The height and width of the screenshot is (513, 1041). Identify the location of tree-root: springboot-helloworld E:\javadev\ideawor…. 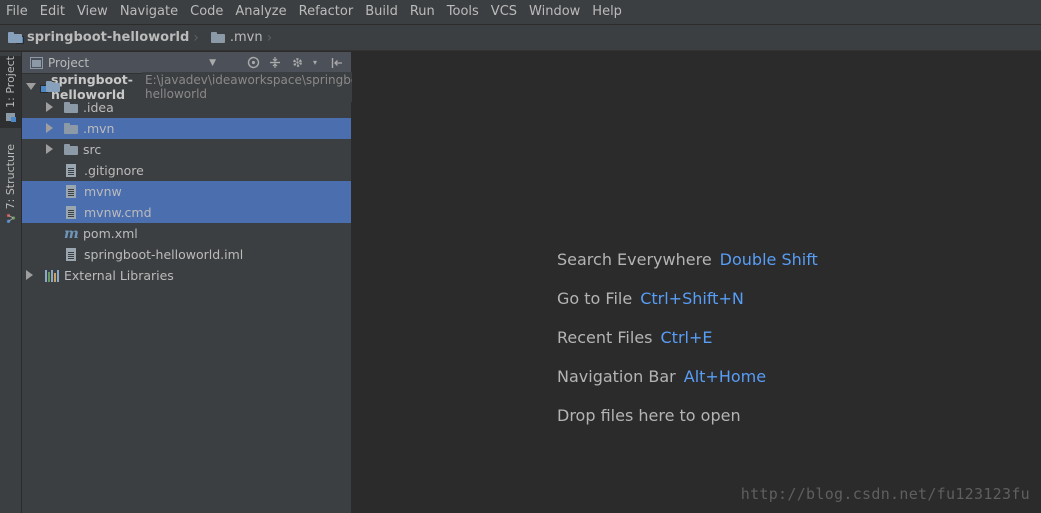
(267, 86).